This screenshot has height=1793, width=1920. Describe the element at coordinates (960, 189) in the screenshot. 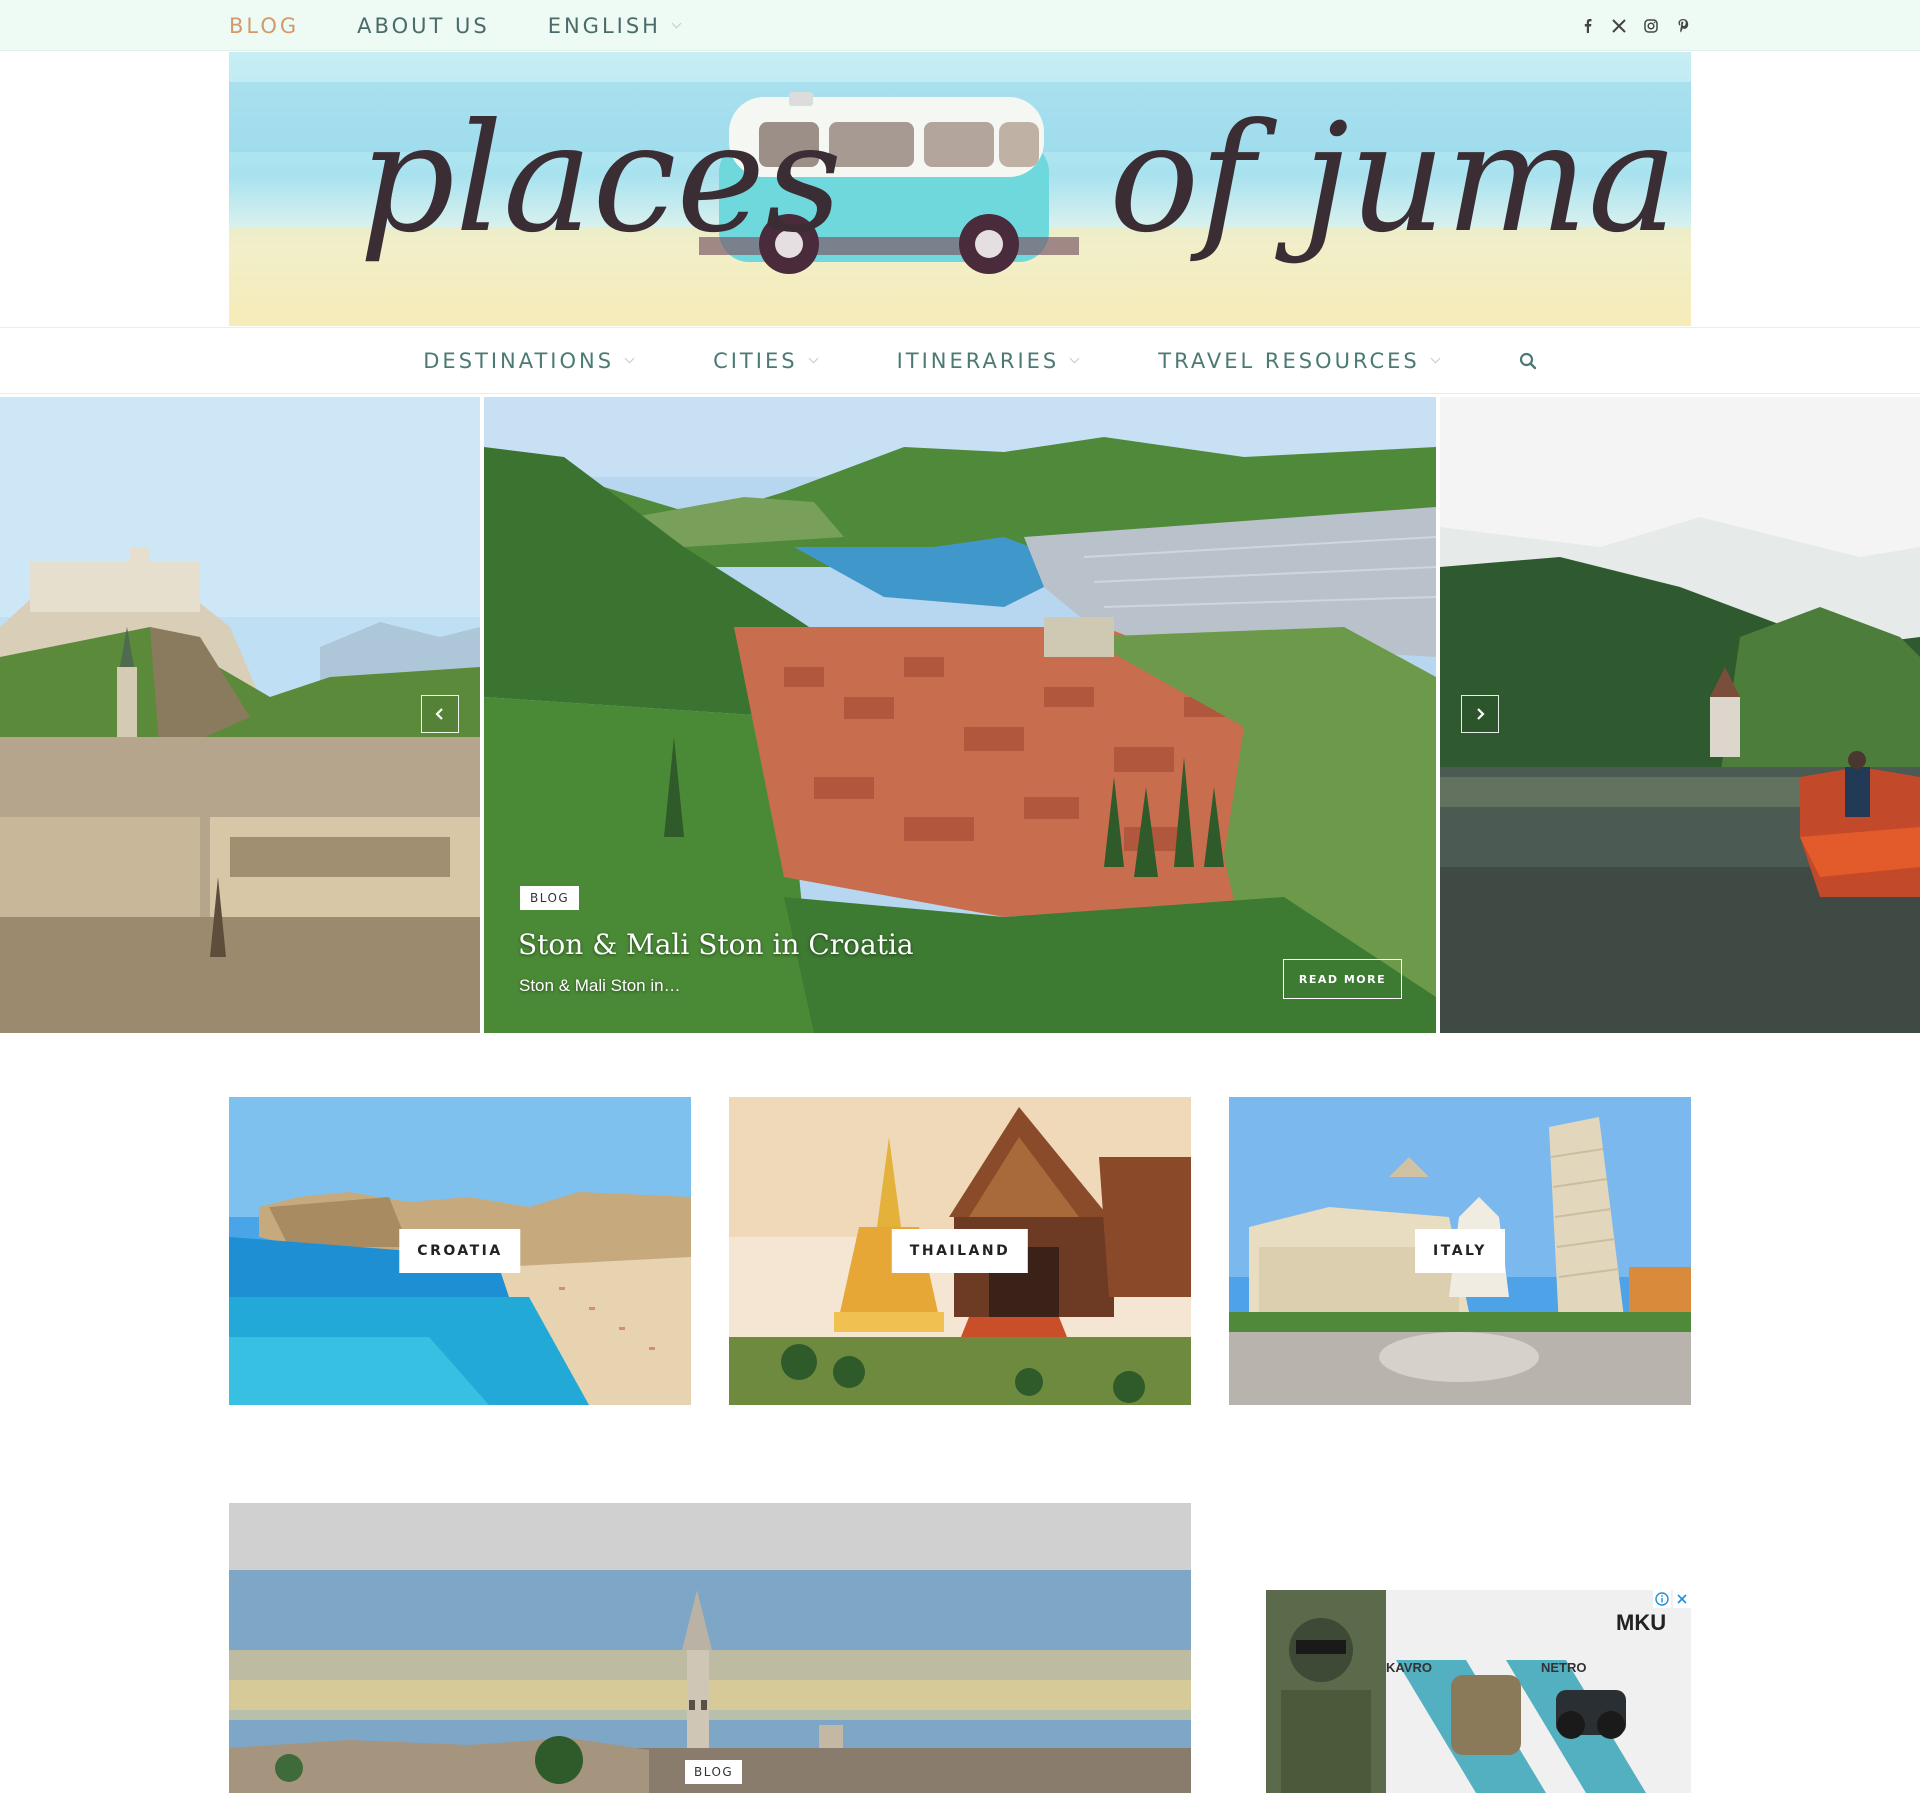

I see `site-logo: places of juma` at that location.